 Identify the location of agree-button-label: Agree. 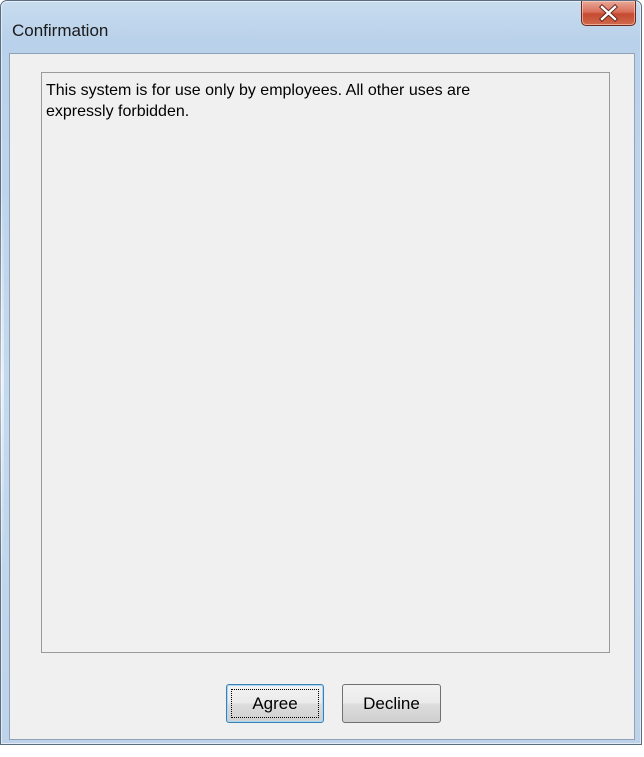
(275, 703).